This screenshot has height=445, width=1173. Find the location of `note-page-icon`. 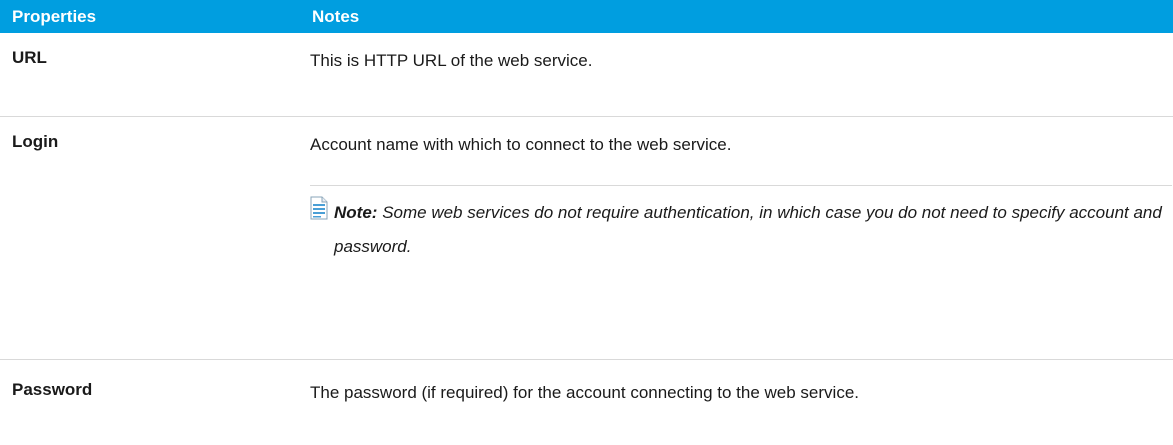

note-page-icon is located at coordinates (319, 208).